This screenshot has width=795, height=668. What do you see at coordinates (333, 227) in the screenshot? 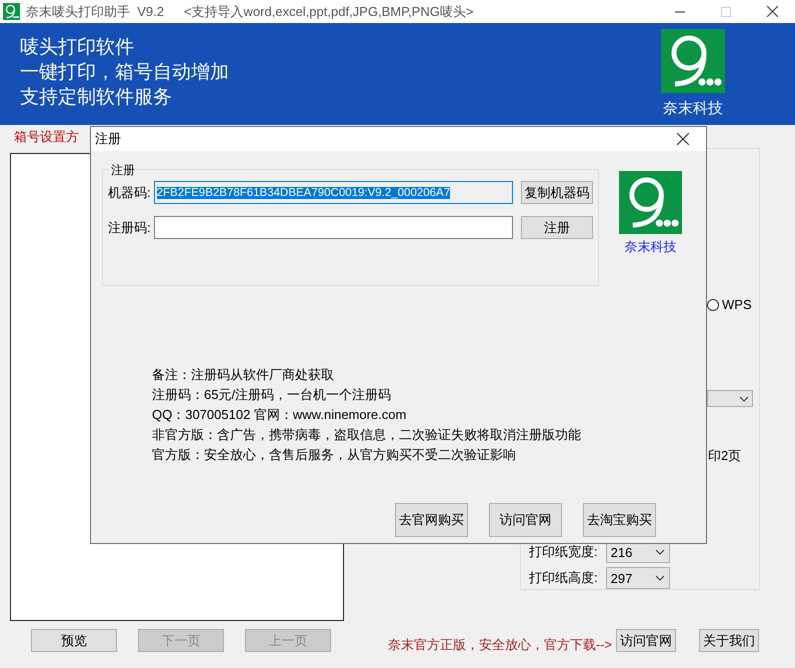
I see `register-code-field` at bounding box center [333, 227].